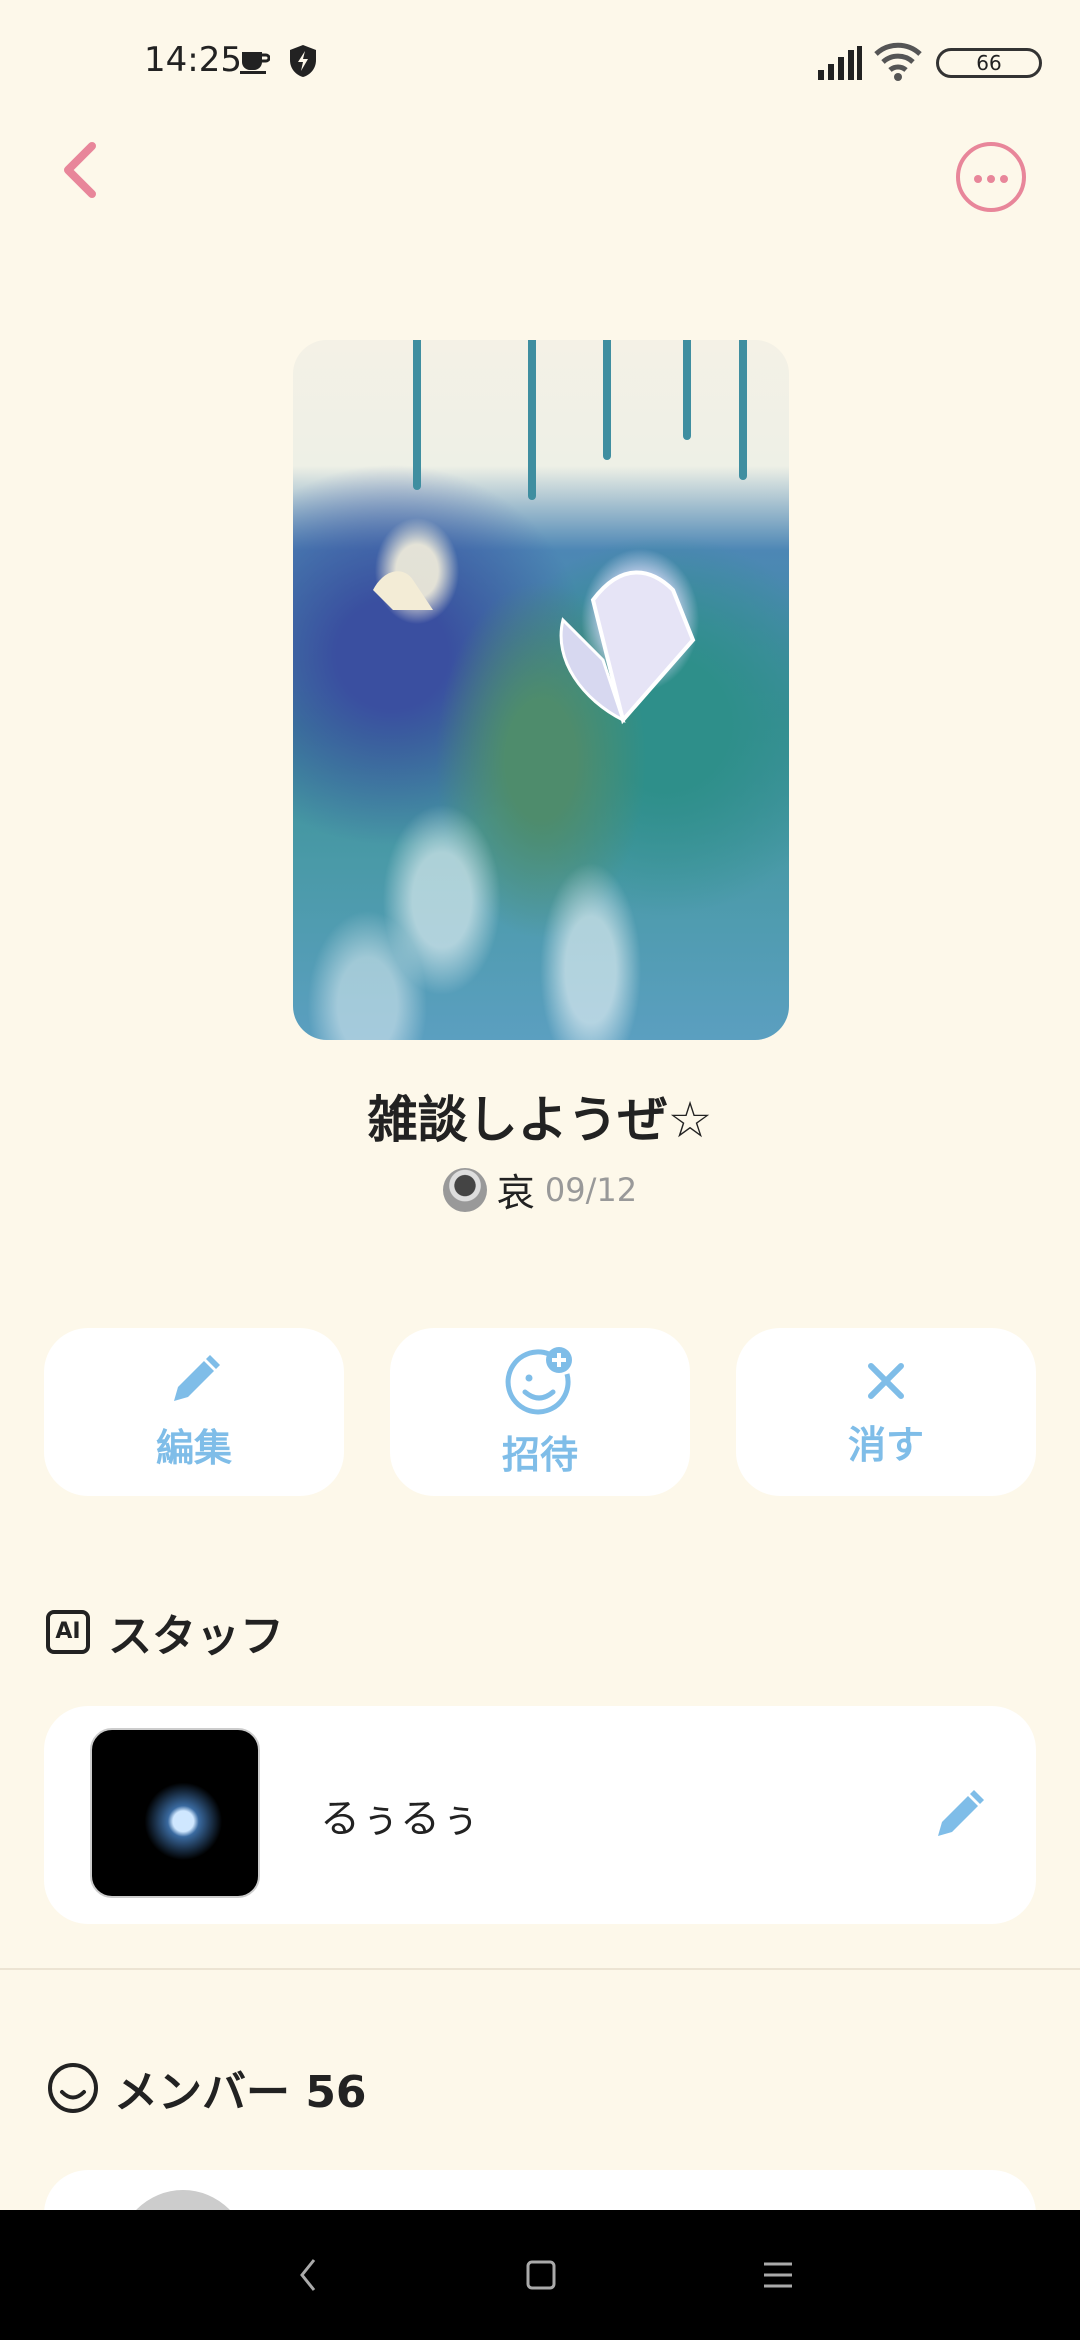 This screenshot has height=2340, width=1080. I want to click on status-time: 14:25, so click(193, 60).